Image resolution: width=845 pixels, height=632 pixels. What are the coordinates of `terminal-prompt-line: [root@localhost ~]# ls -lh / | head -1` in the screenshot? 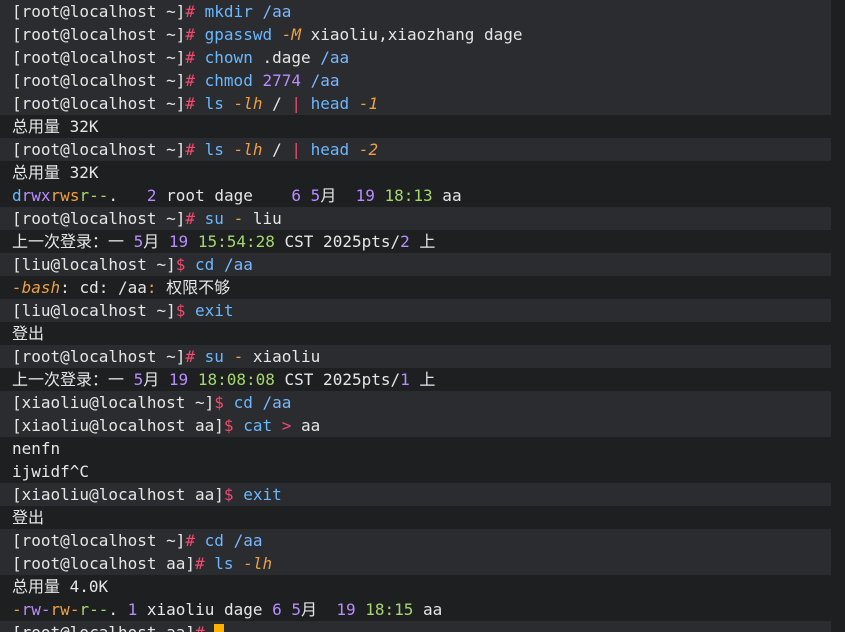 It's located at (415, 103).